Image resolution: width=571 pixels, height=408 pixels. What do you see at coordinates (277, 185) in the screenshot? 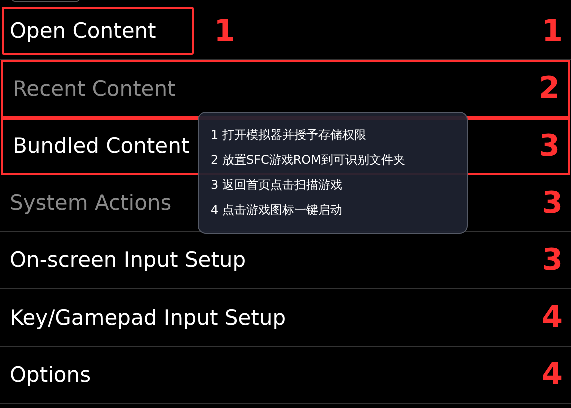
I see `tooltip-line: 3 返回首页点击扫描游戏` at bounding box center [277, 185].